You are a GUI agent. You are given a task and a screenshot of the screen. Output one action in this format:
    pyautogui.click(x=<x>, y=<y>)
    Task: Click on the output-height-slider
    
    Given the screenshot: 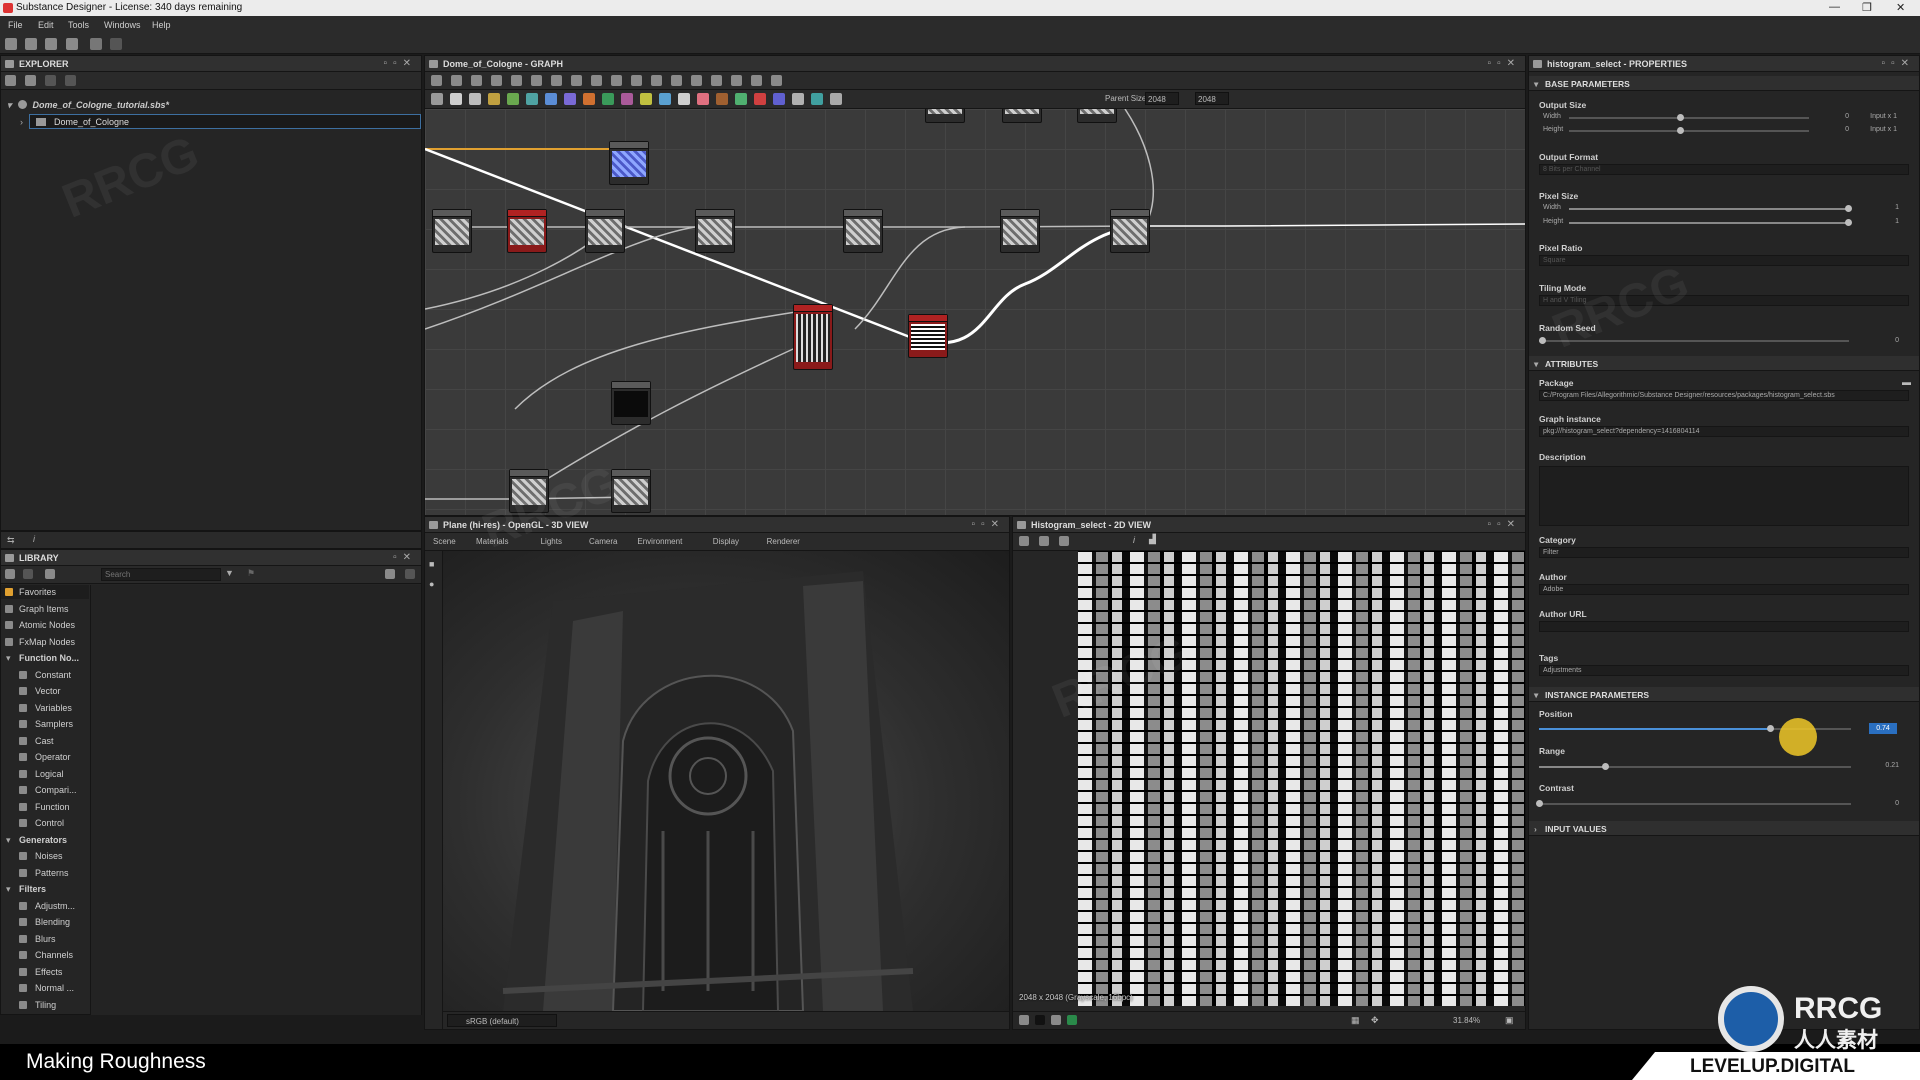 What is the action you would take?
    pyautogui.click(x=1689, y=130)
    